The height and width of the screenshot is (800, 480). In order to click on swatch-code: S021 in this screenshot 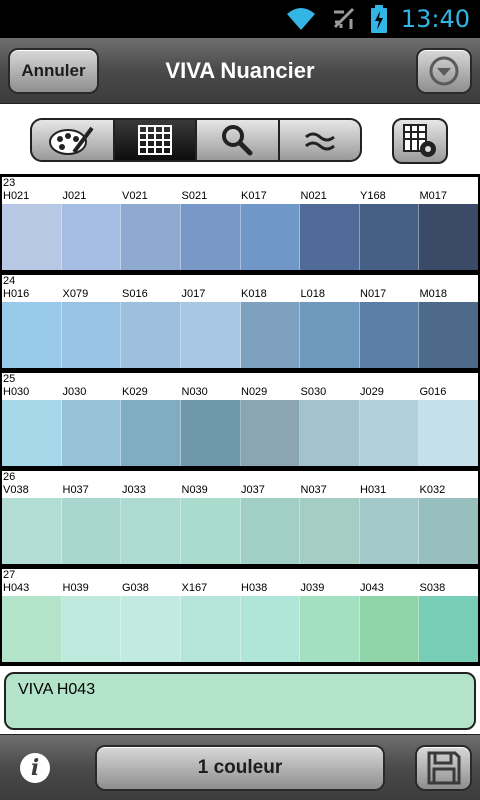, I will do `click(194, 196)`.